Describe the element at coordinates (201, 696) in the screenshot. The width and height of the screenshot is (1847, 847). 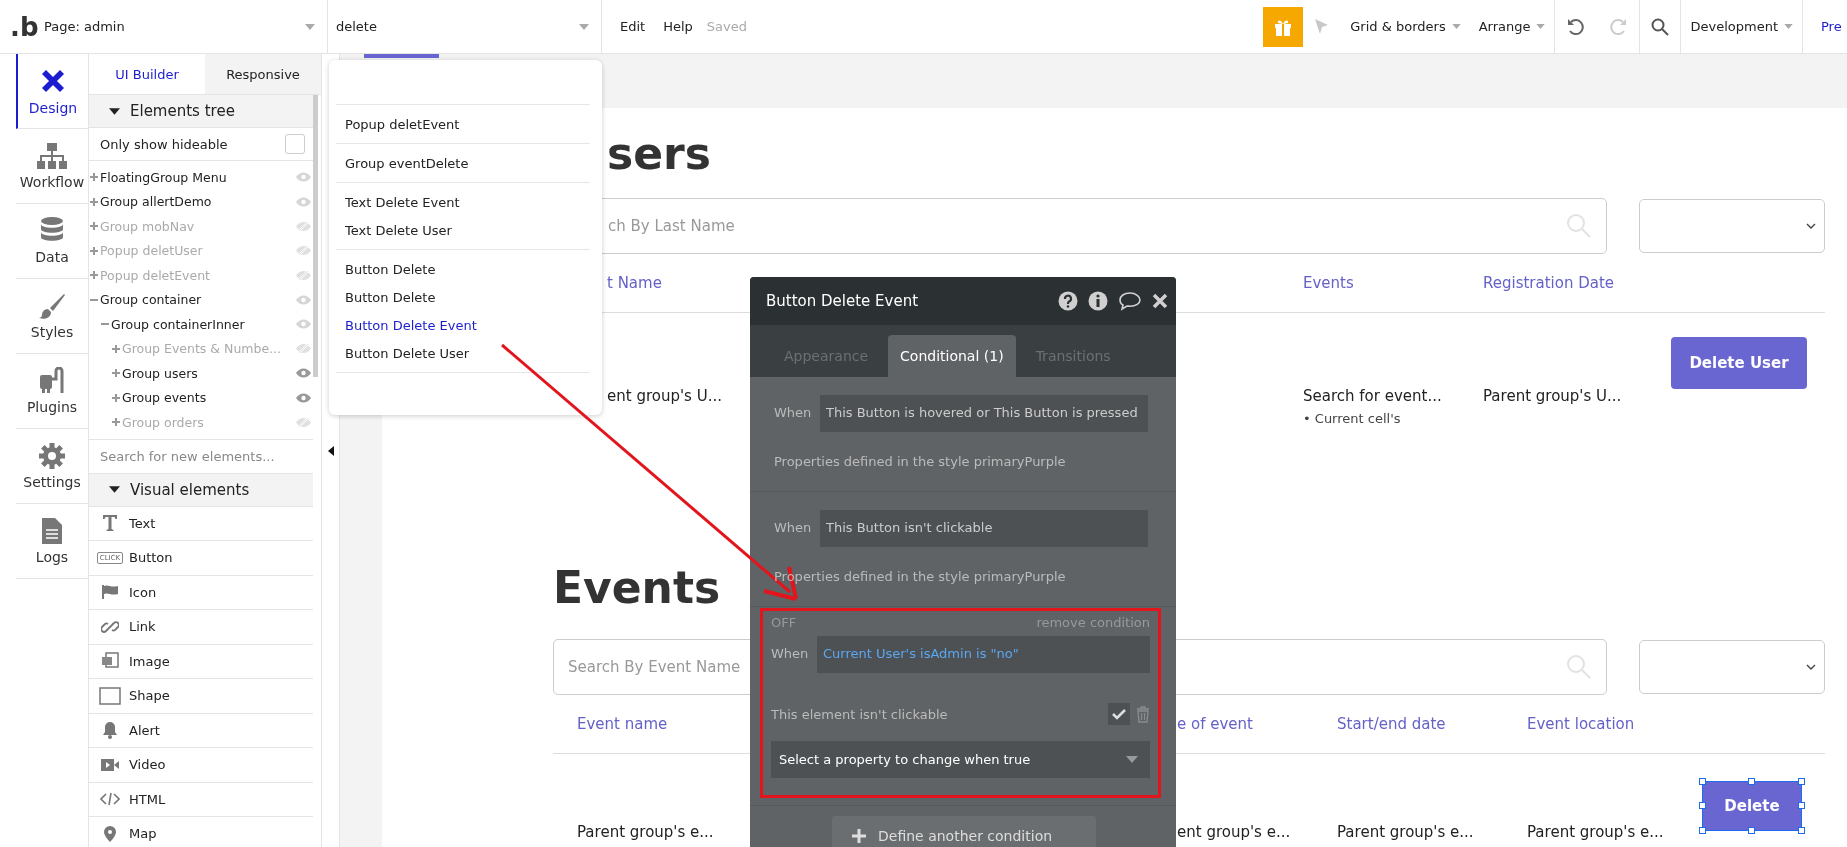
I see `palette-item: Shape` at that location.